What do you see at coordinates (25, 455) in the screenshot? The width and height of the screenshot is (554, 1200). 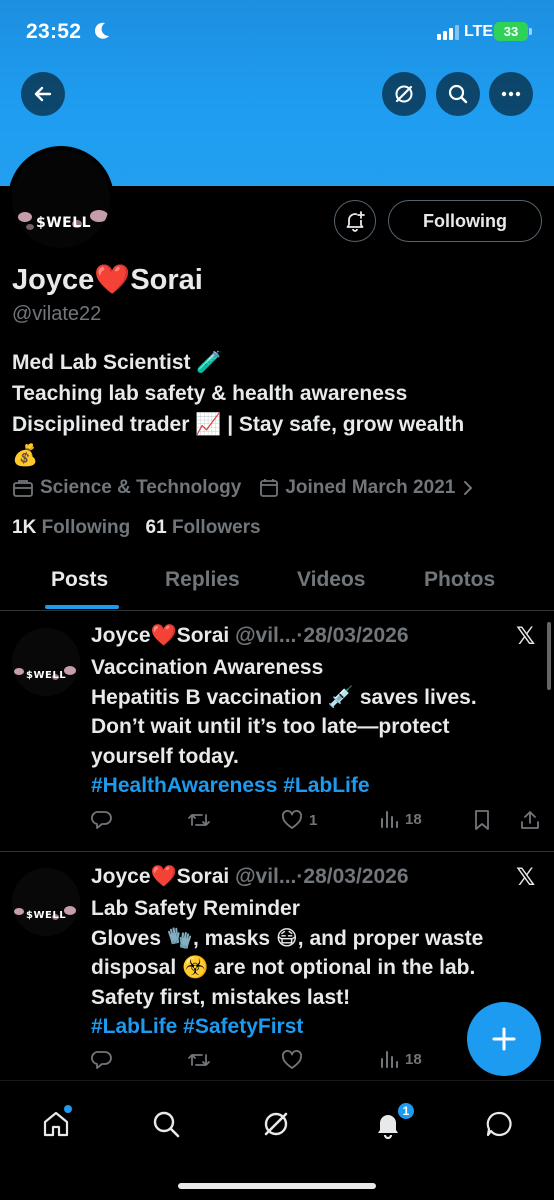 I see `bio-line: 💰` at bounding box center [25, 455].